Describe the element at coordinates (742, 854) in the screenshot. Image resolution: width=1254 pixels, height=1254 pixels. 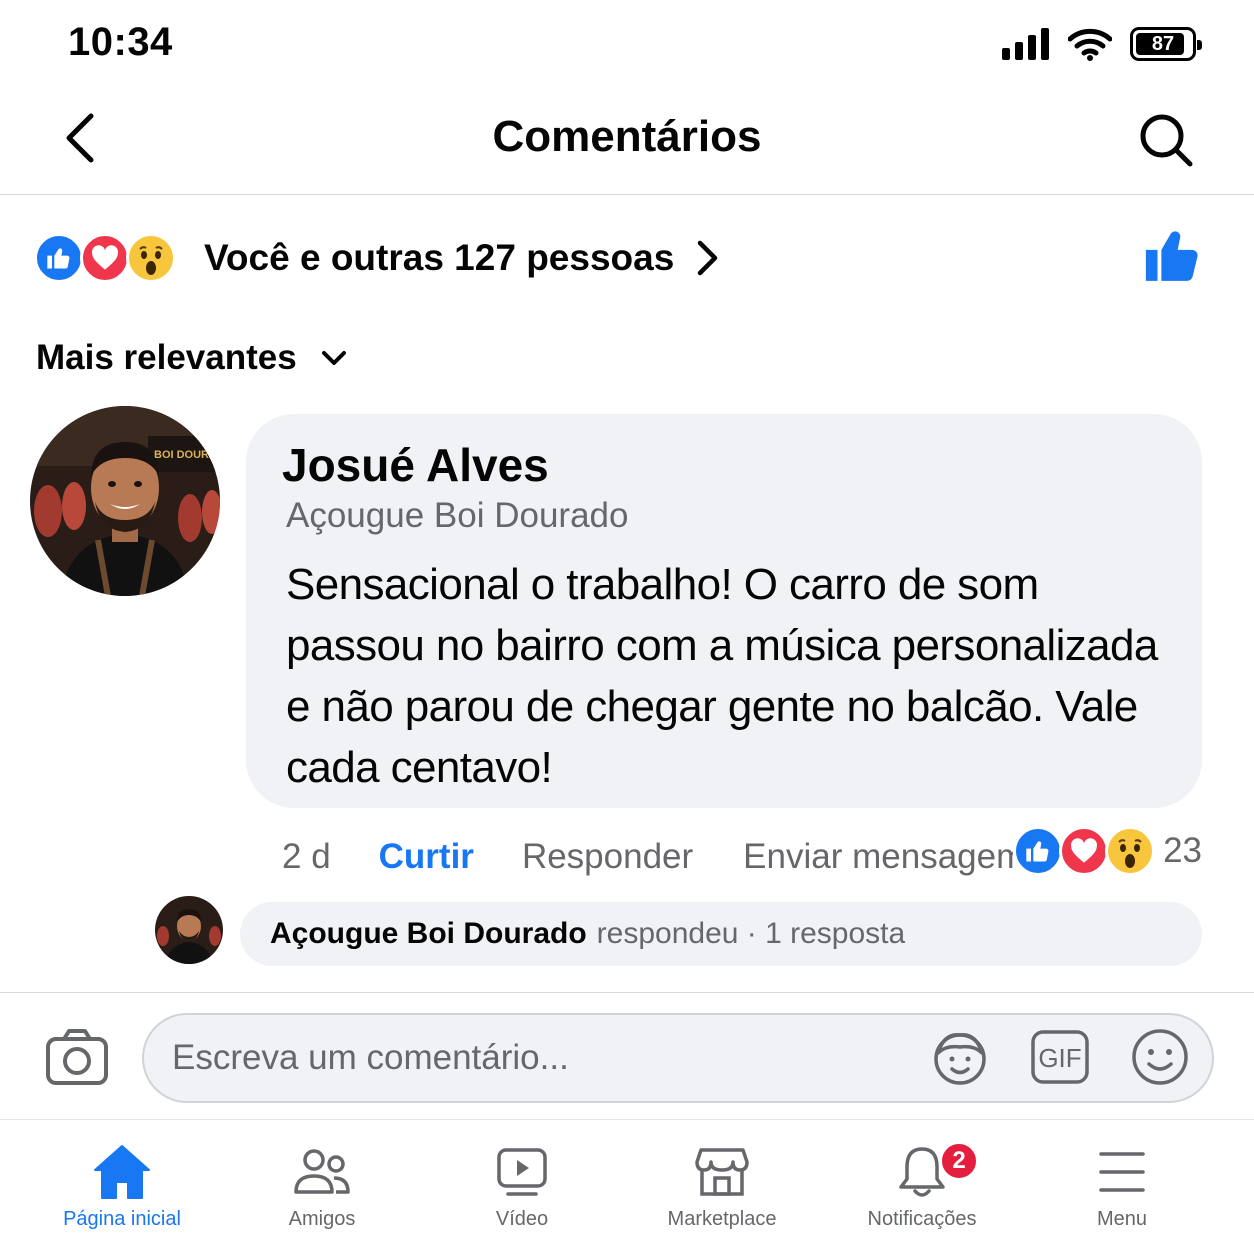
I see `comment-actions: 2 d Curtir Responder Enviar mensagem 23` at that location.